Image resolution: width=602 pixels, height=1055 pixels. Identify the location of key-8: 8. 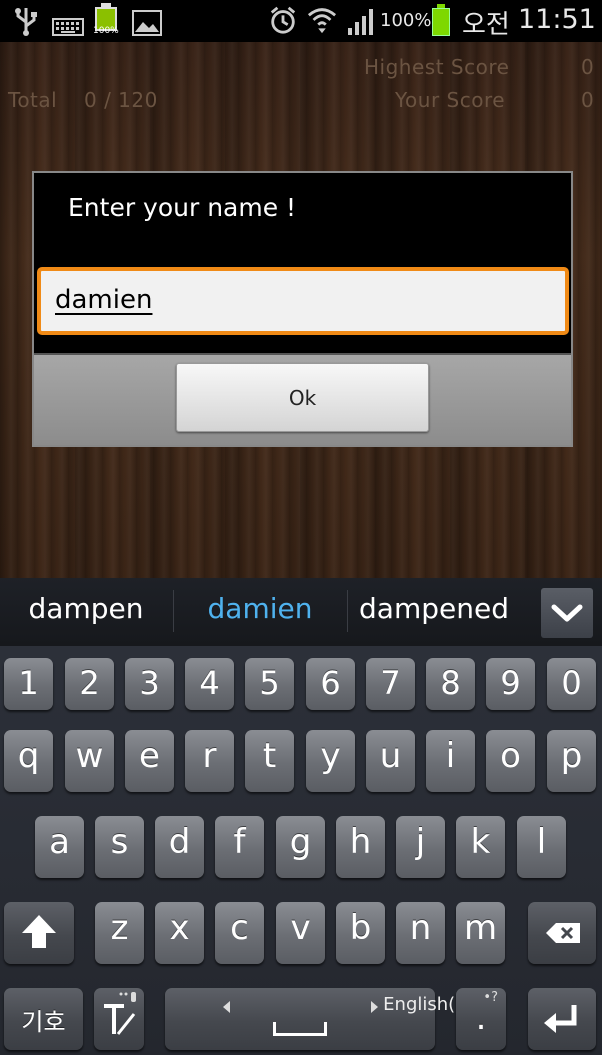
(450, 684).